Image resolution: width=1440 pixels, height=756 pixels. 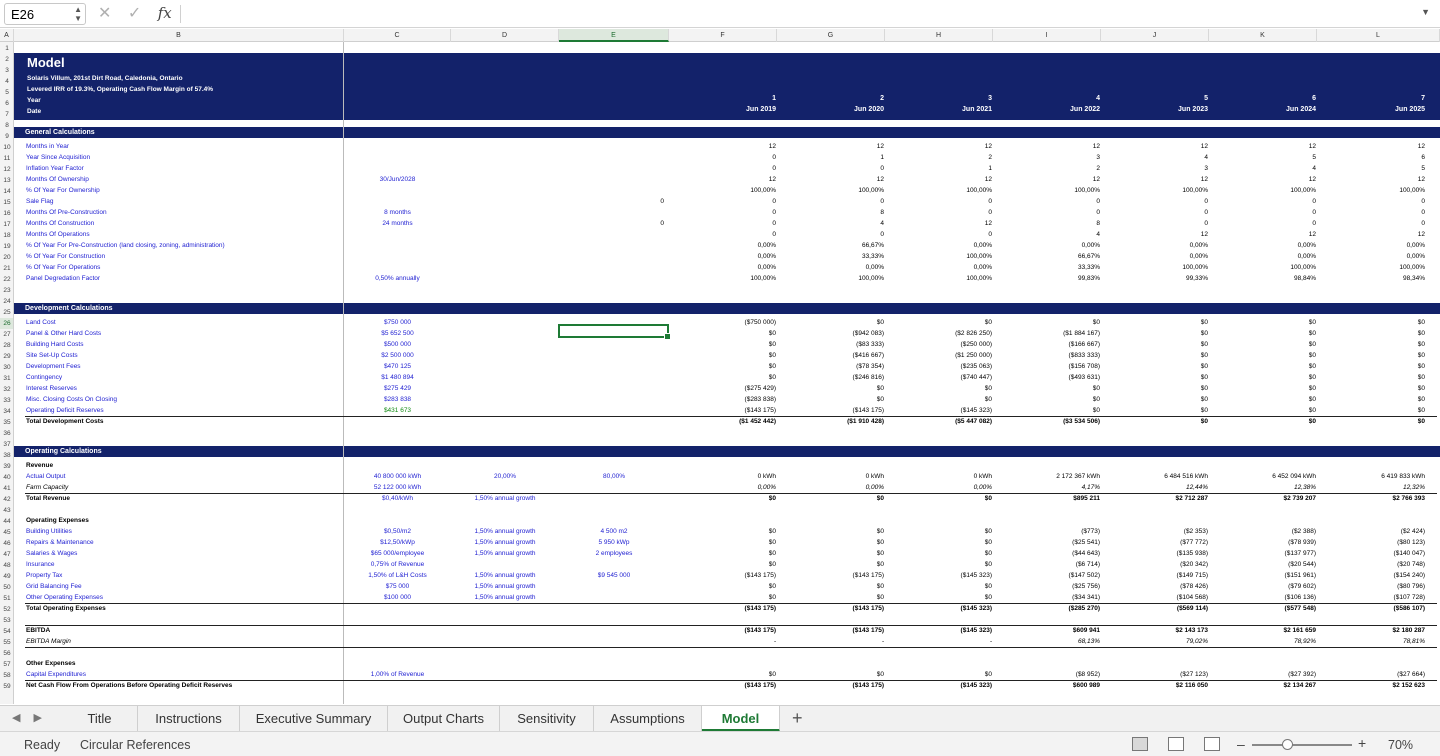 I want to click on ebitda-margin-value: 78,81%, so click(x=1375, y=641).